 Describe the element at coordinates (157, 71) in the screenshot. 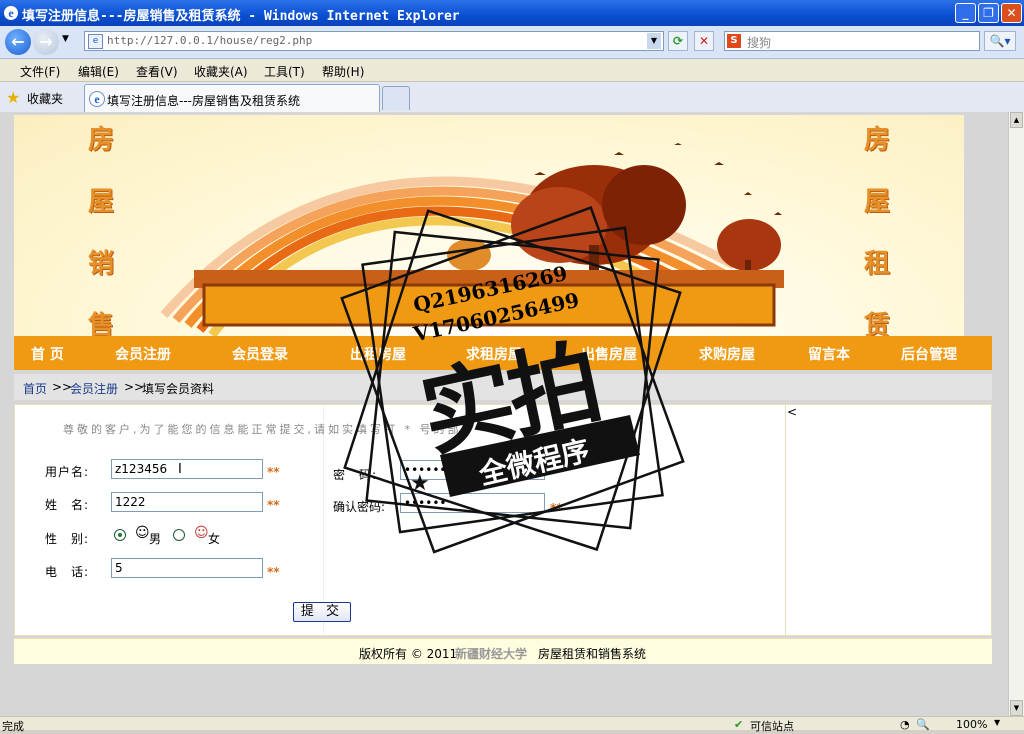

I see `menu-view: 查看(V)` at that location.